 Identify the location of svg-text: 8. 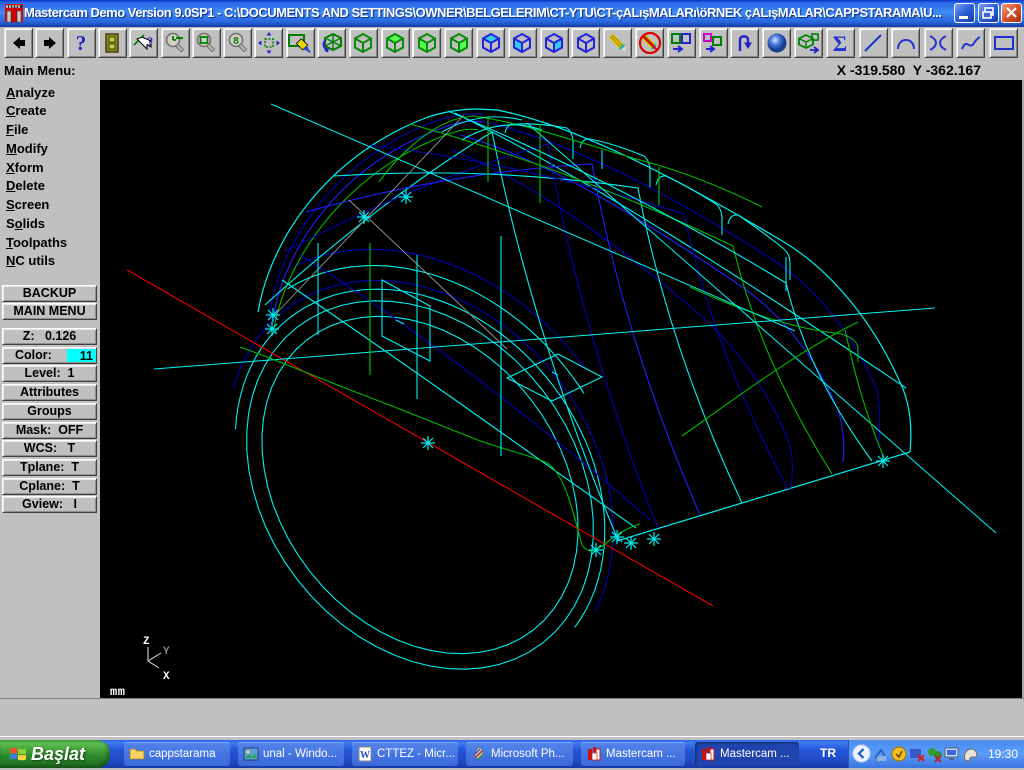
(236, 41).